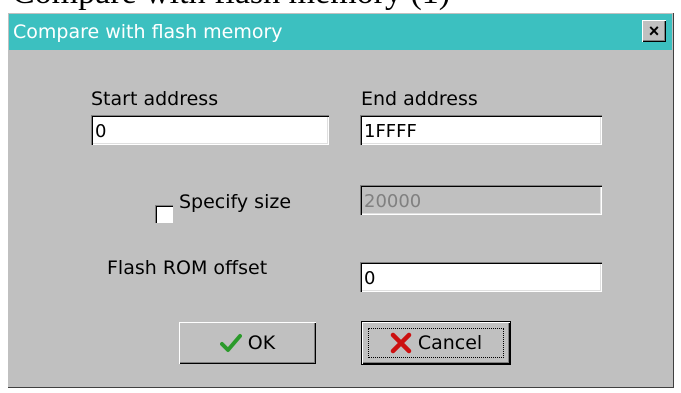 This screenshot has width=681, height=393. I want to click on end-address-input, so click(481, 130).